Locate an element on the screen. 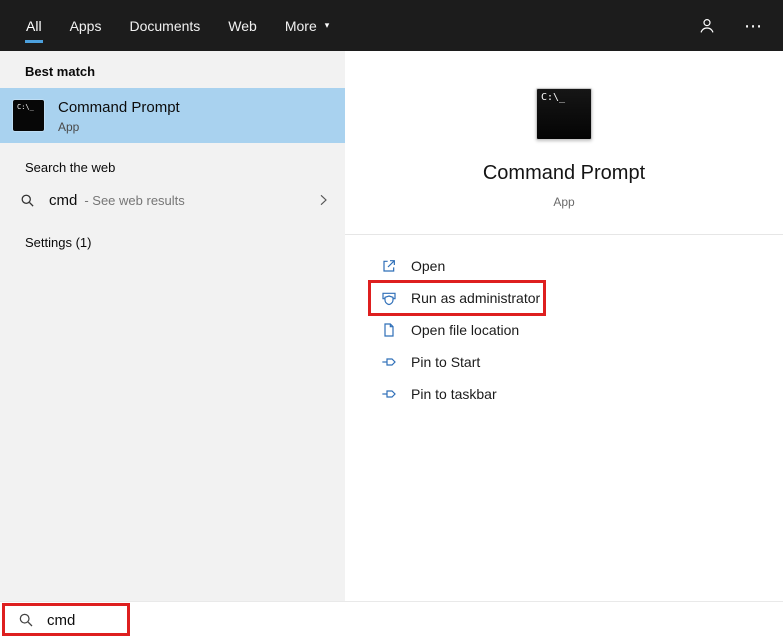 The width and height of the screenshot is (783, 638). tab-apps: Apps is located at coordinates (86, 25).